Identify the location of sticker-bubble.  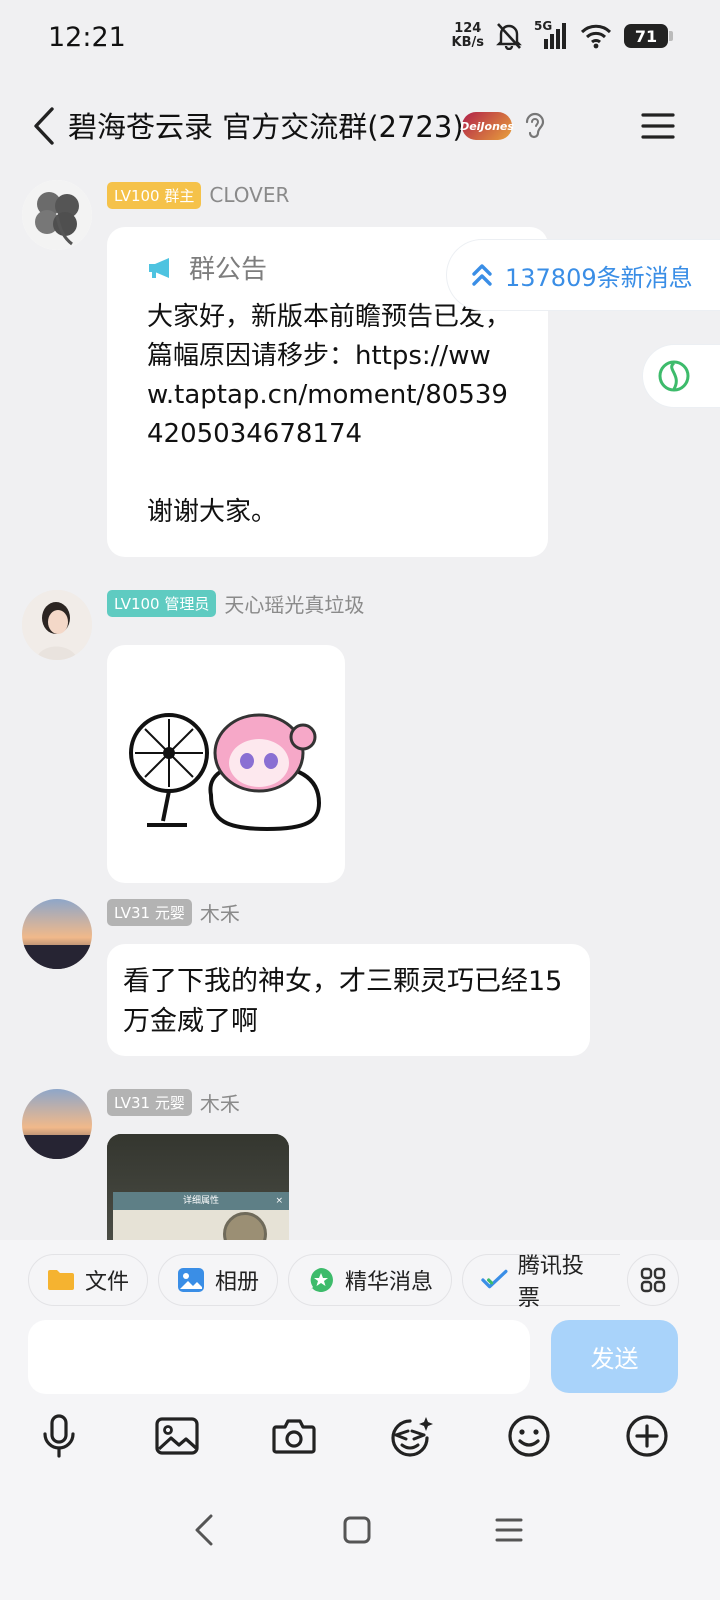
(226, 764).